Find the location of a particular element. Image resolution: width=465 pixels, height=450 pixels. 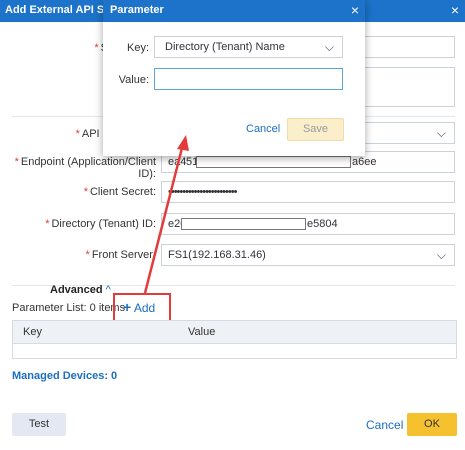

annotation-arrow is located at coordinates (166, 214).